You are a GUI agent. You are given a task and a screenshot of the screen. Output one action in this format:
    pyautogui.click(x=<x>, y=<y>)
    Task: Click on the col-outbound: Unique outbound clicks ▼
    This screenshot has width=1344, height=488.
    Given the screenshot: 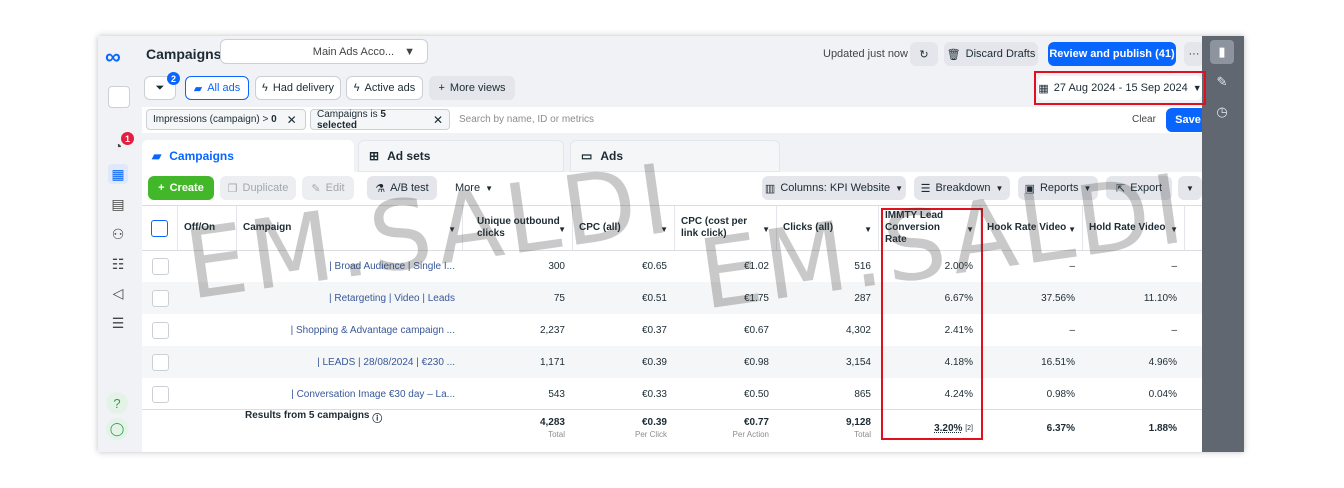 What is the action you would take?
    pyautogui.click(x=522, y=228)
    